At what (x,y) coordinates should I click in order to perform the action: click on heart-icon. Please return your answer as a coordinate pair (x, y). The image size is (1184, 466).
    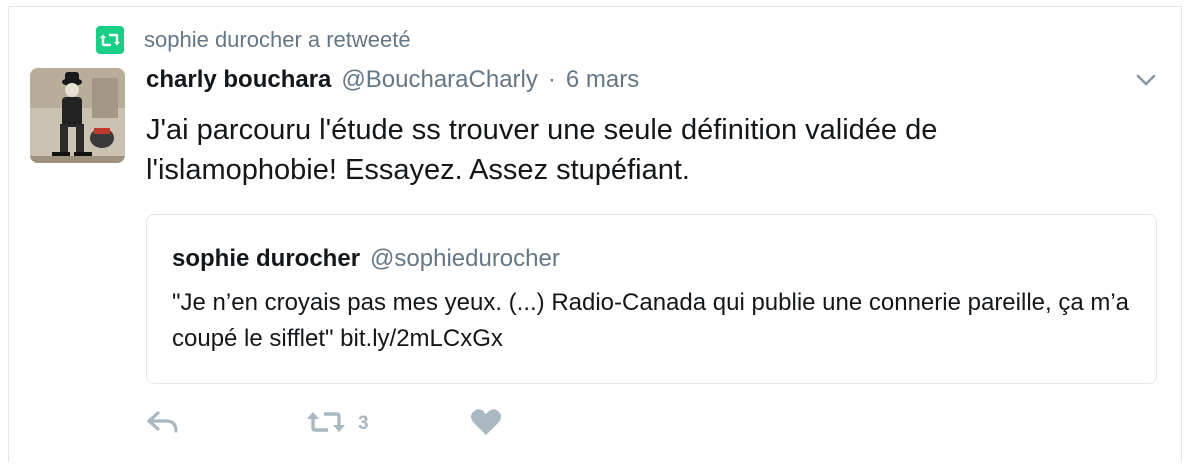
    Looking at the image, I should click on (486, 424).